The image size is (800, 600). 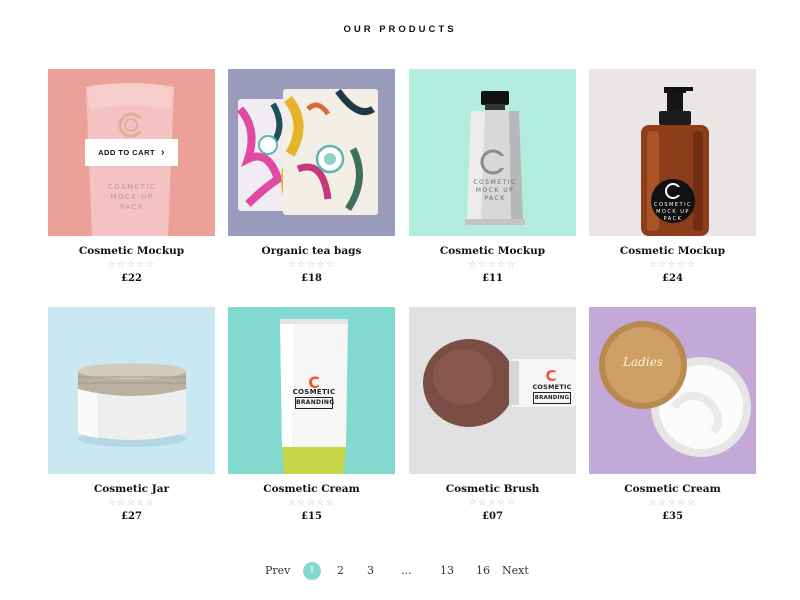 I want to click on product-price: £22, so click(x=131, y=278).